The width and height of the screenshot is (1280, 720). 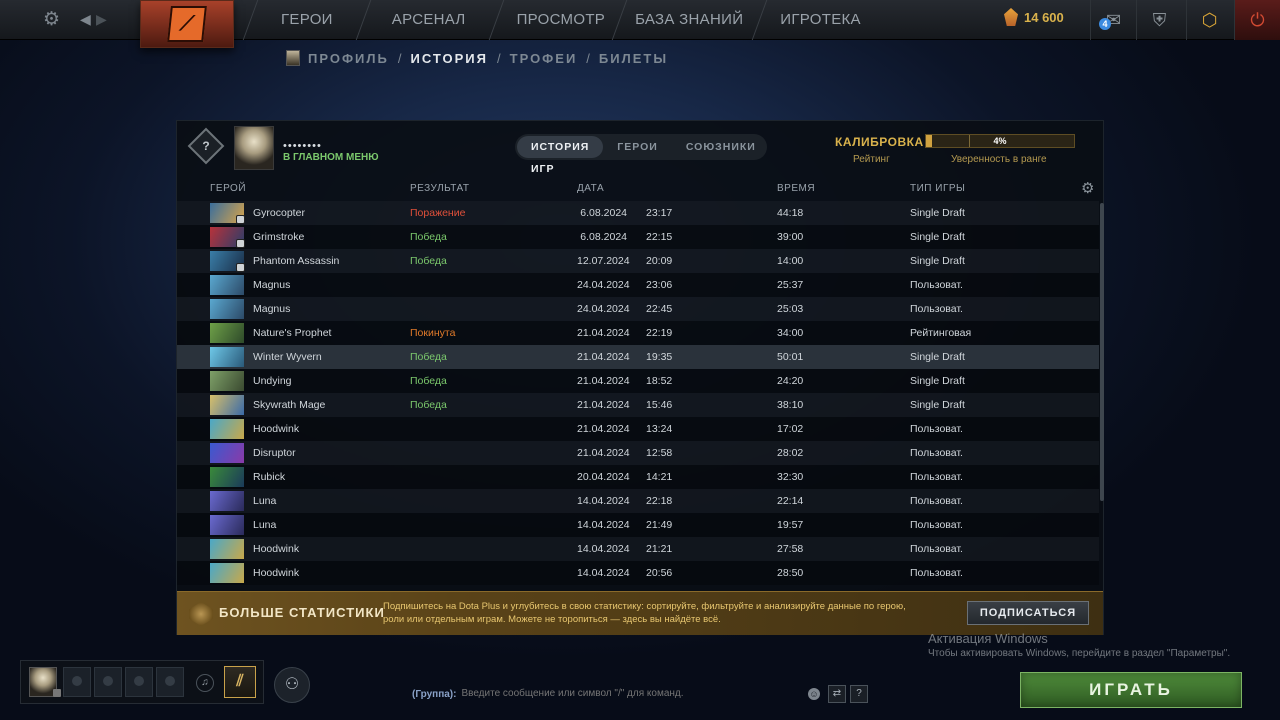 What do you see at coordinates (307, 20) in the screenshot?
I see `nav-heroes: ГЕРОИ` at bounding box center [307, 20].